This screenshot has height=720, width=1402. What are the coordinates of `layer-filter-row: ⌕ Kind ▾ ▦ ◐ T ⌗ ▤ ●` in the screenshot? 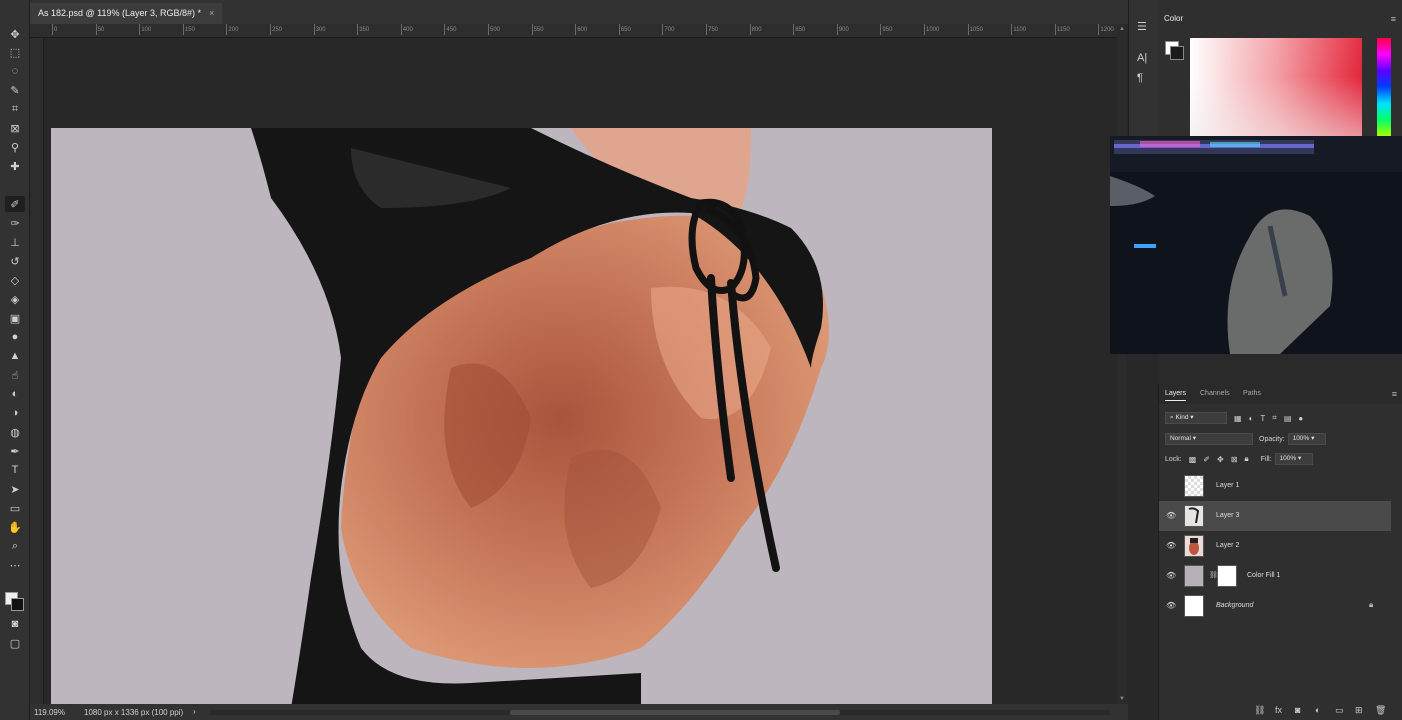 It's located at (1234, 418).